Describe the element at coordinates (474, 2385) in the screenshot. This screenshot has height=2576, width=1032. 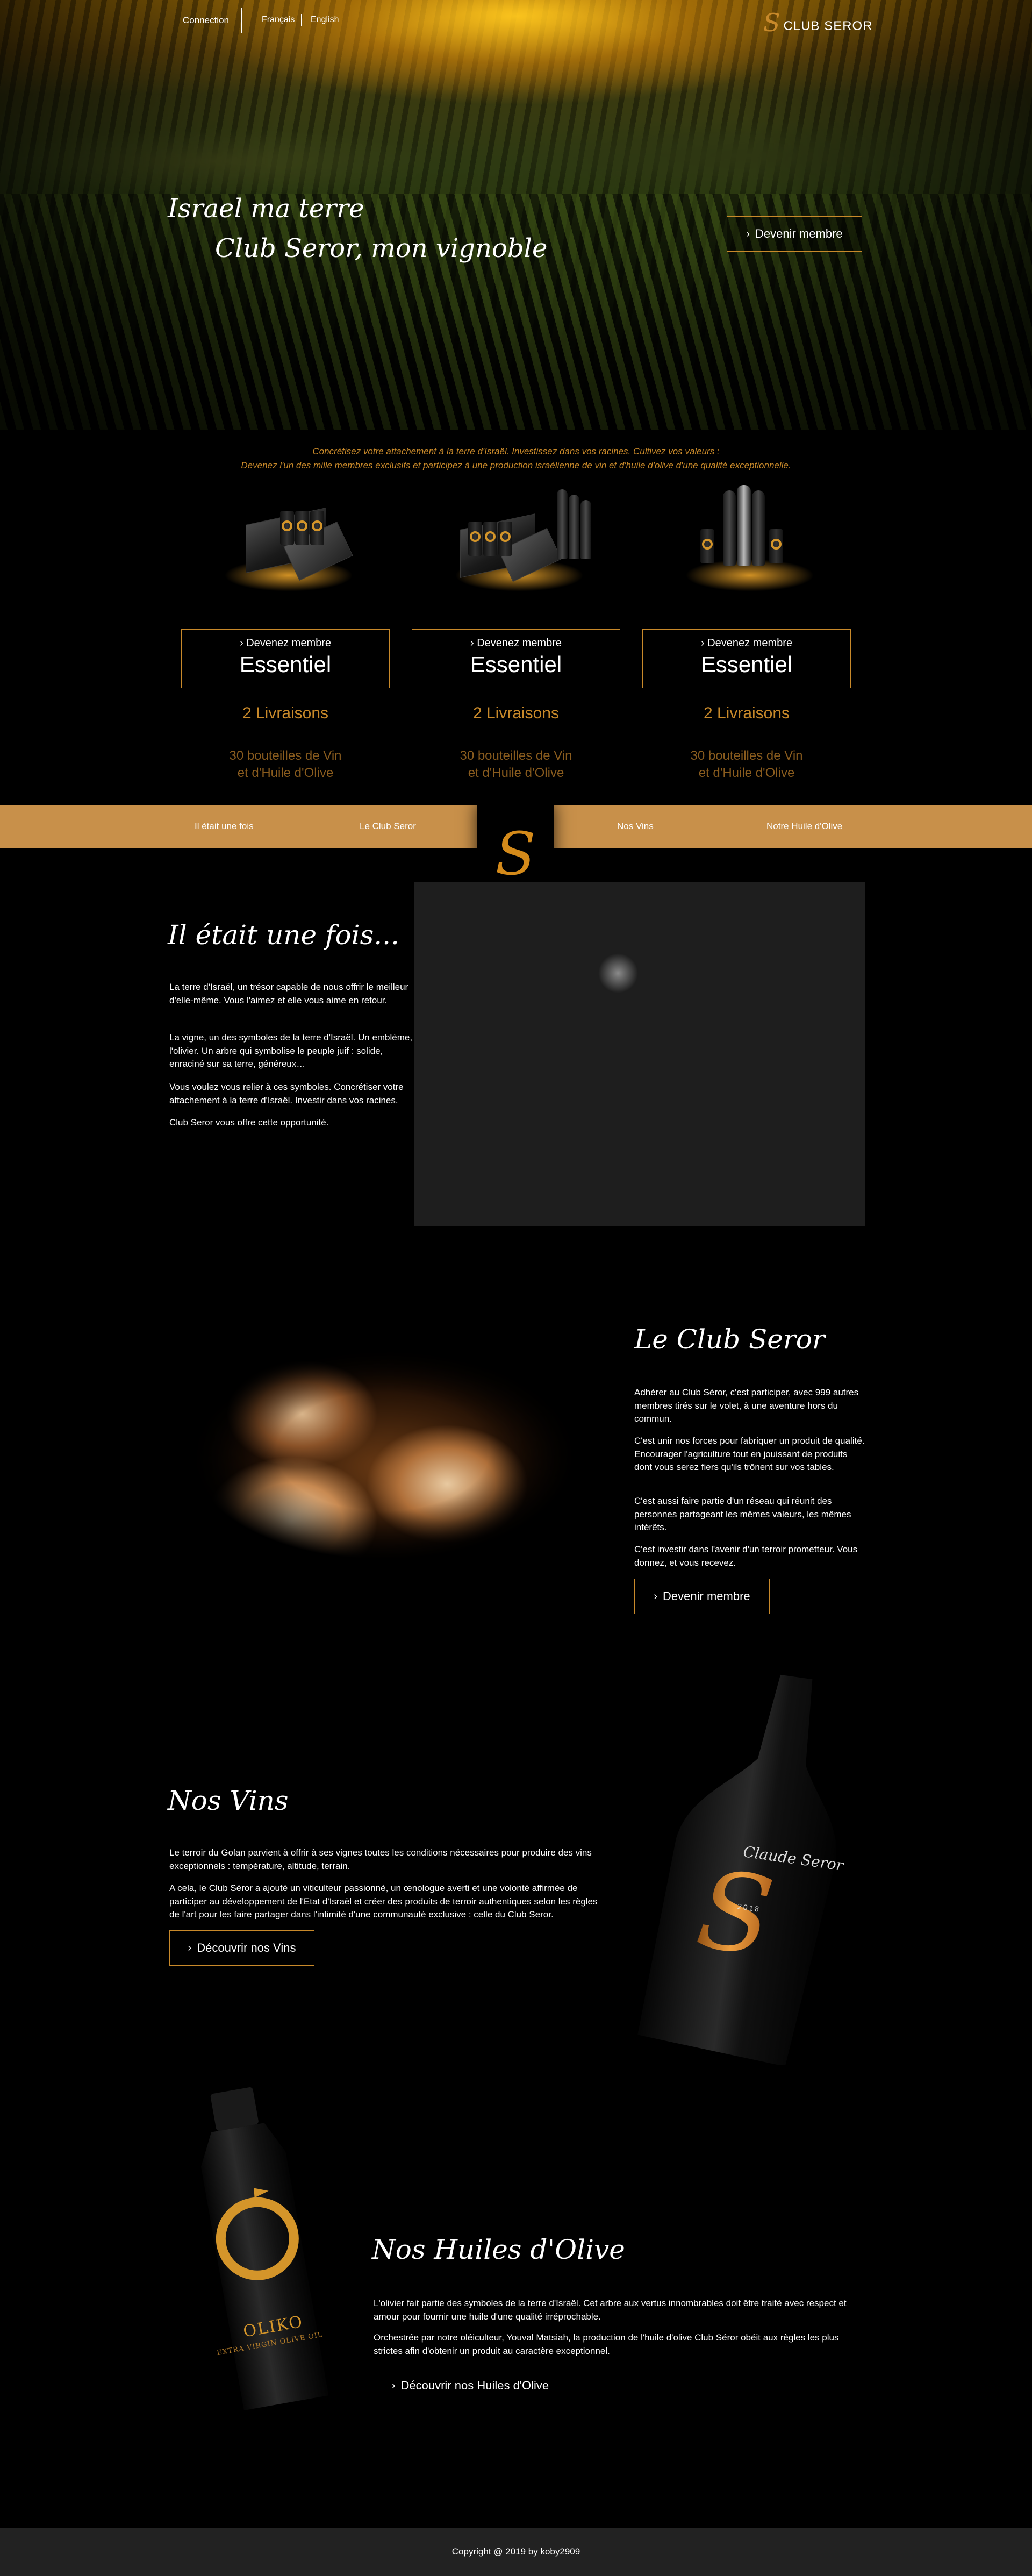
I see `oil-cta-label: Découvrir nos Huiles d'Olive` at that location.